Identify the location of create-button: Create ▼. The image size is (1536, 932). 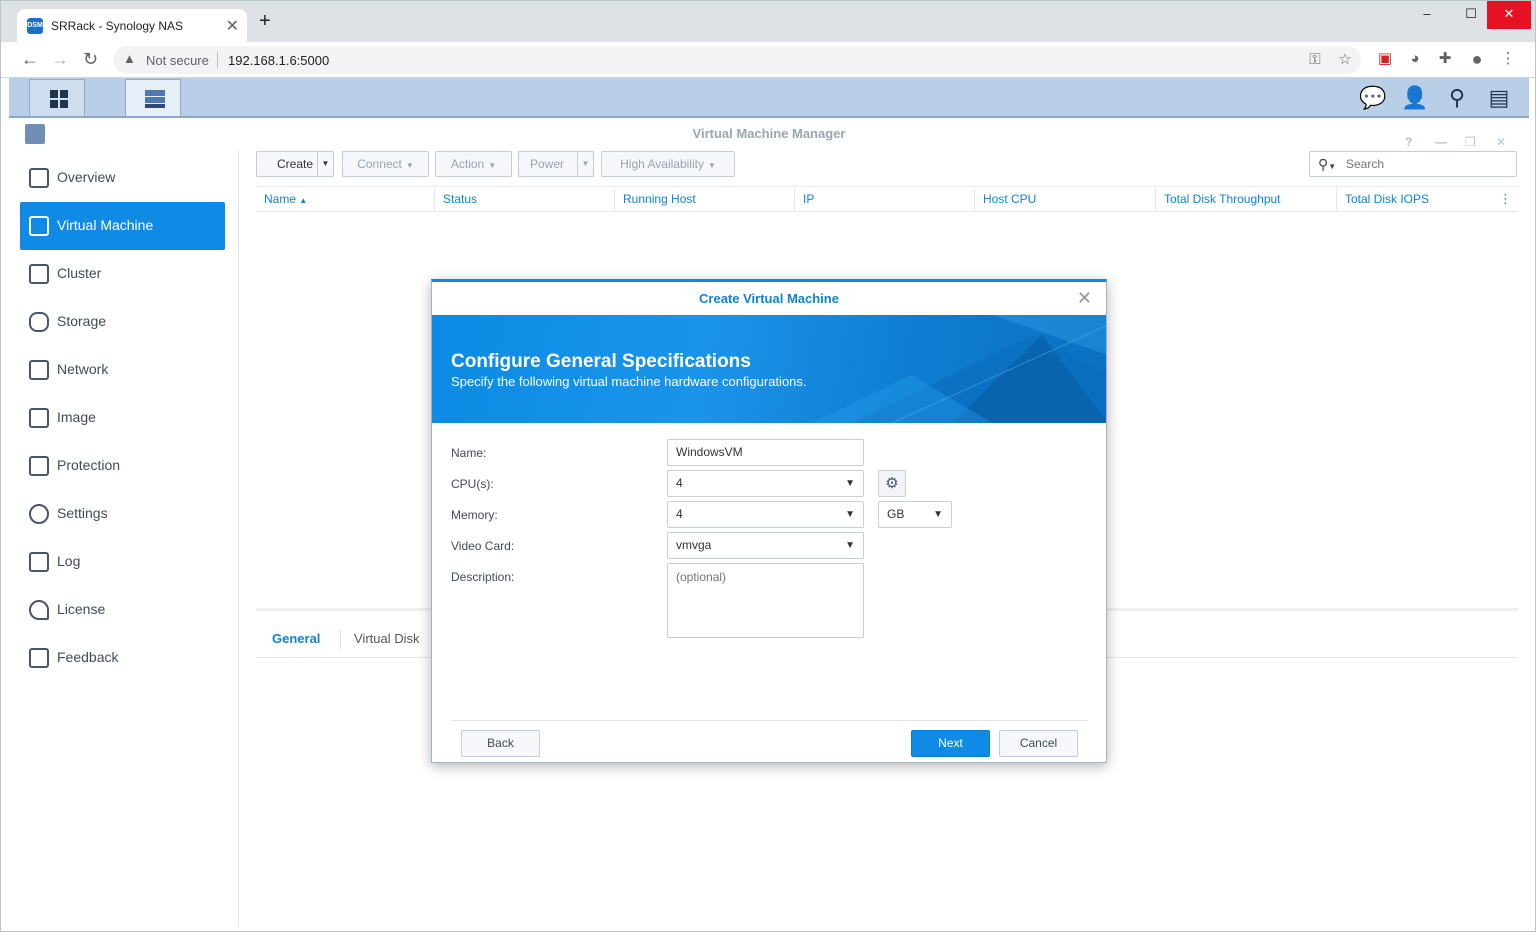
(295, 164).